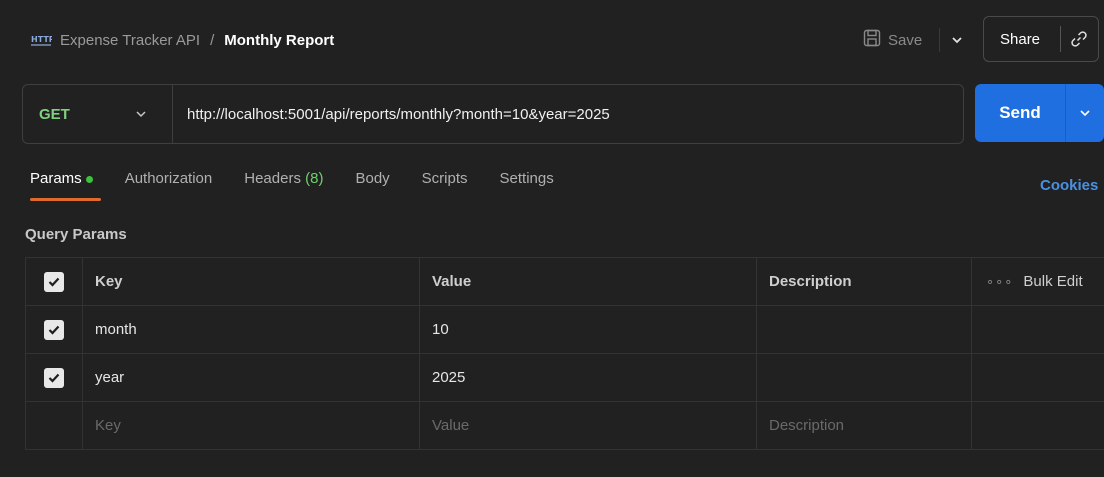 Image resolution: width=1104 pixels, height=477 pixels. Describe the element at coordinates (1020, 113) in the screenshot. I see `send-button: Send` at that location.